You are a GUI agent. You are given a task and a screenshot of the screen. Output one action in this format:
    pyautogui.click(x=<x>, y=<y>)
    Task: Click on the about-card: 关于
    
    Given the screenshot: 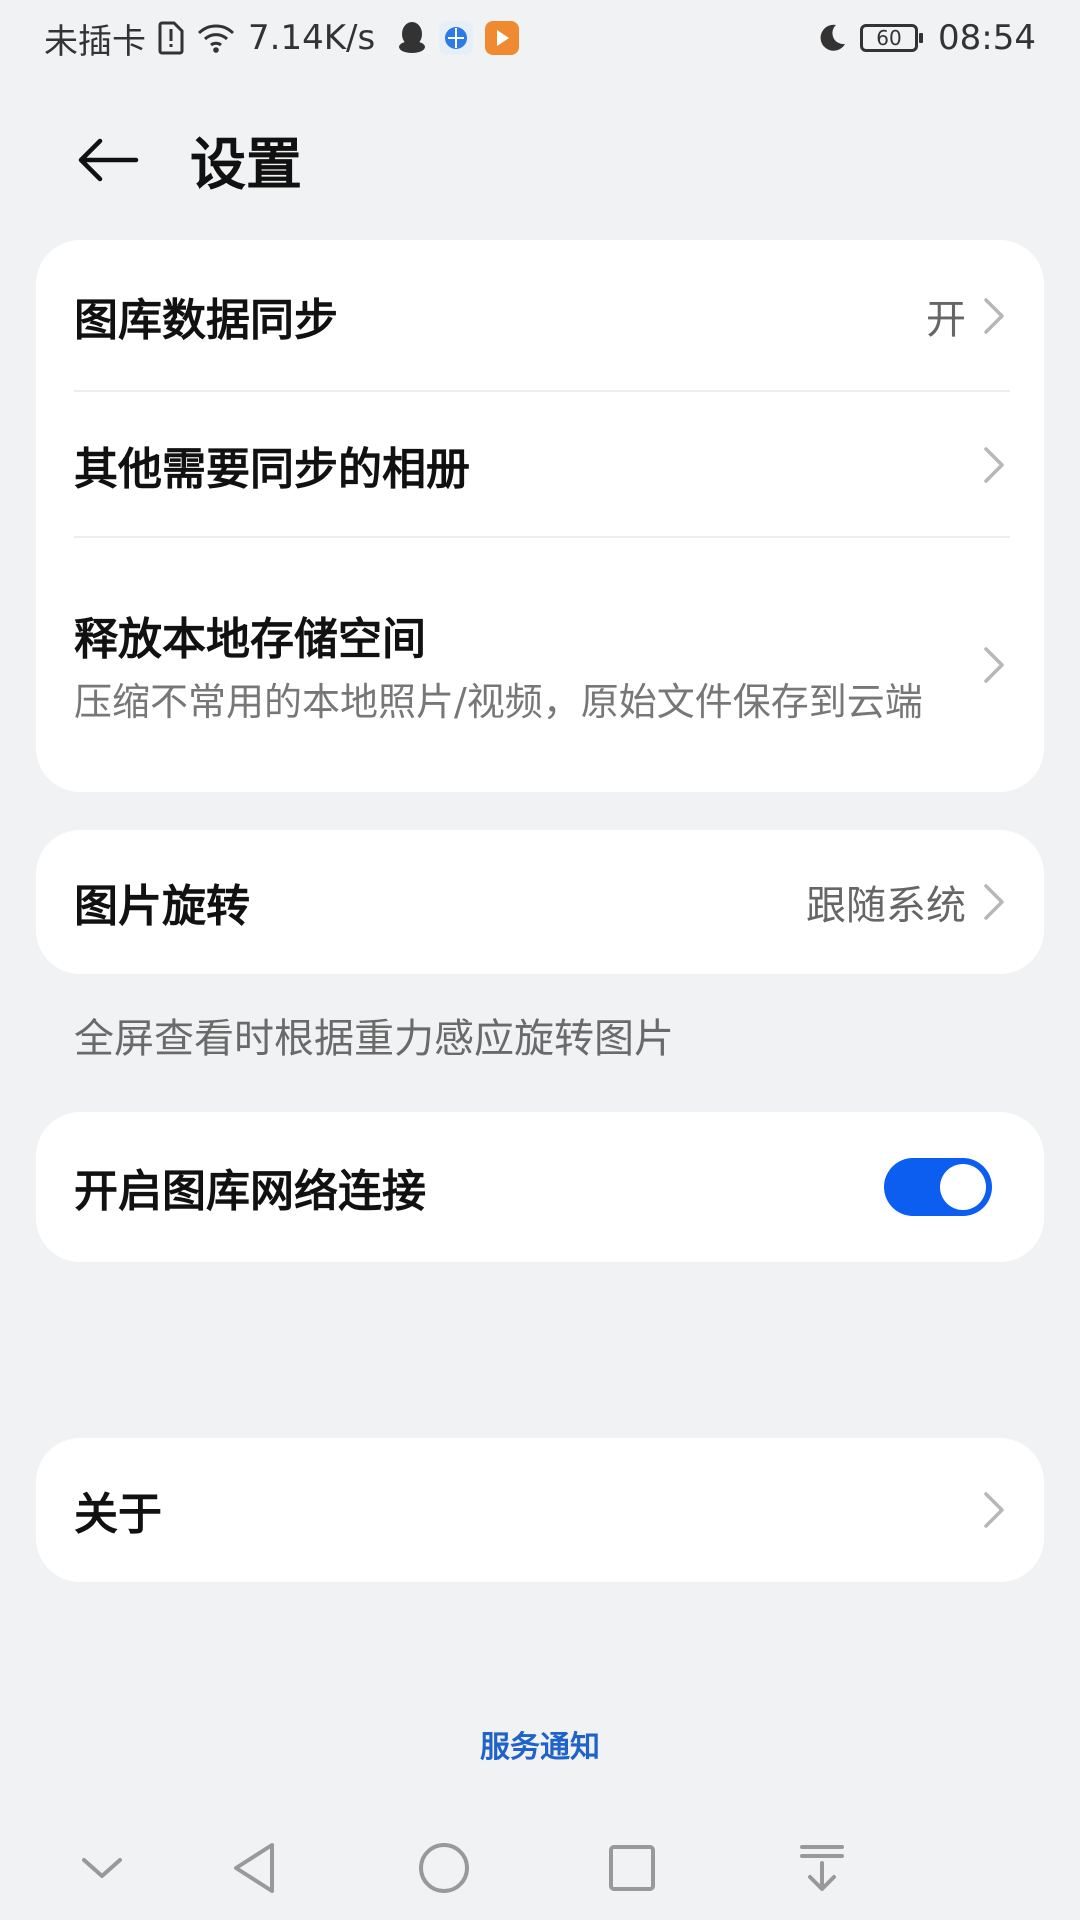 What is the action you would take?
    pyautogui.click(x=540, y=1510)
    